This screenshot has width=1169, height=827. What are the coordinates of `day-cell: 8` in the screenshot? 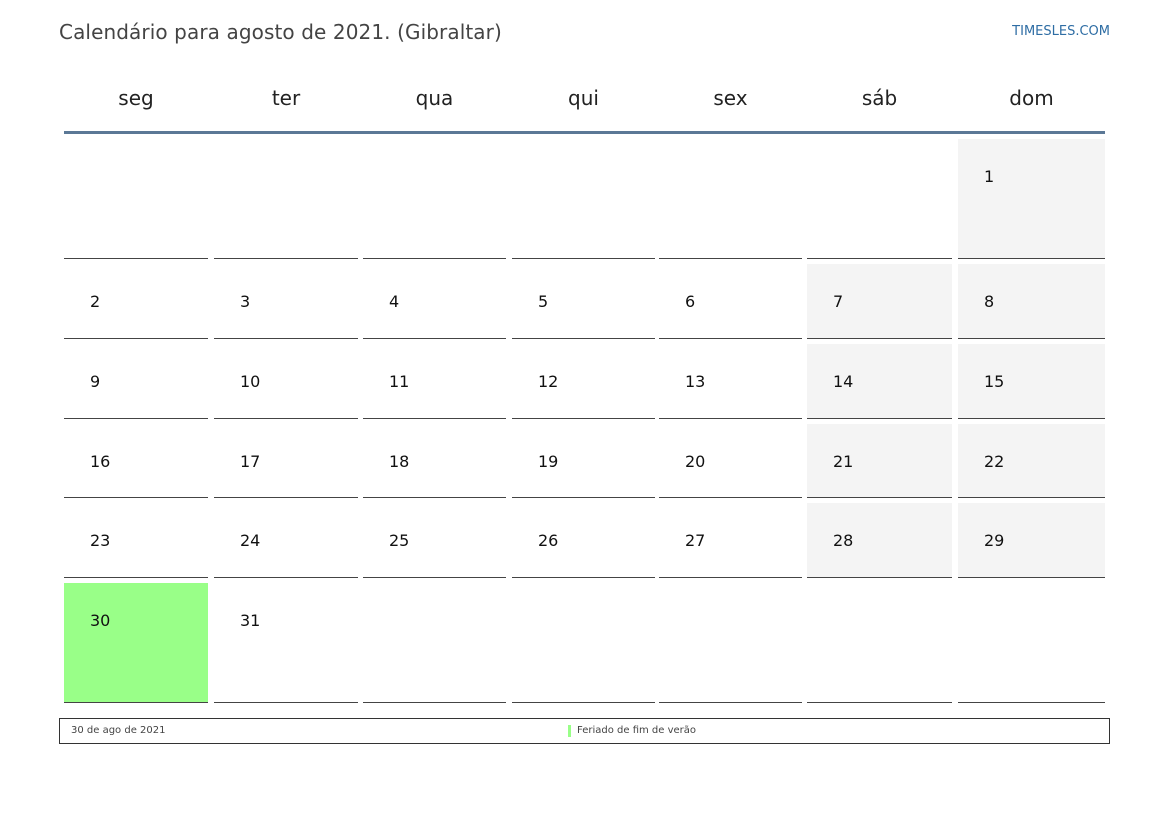 It's located at (1031, 301).